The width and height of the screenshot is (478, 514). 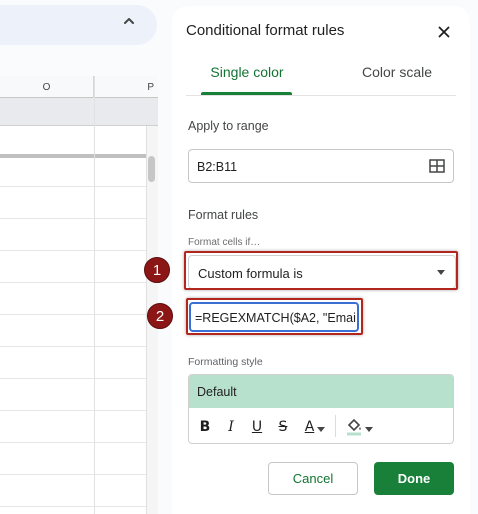 I want to click on style-toolbar: B I U S A, so click(x=321, y=425).